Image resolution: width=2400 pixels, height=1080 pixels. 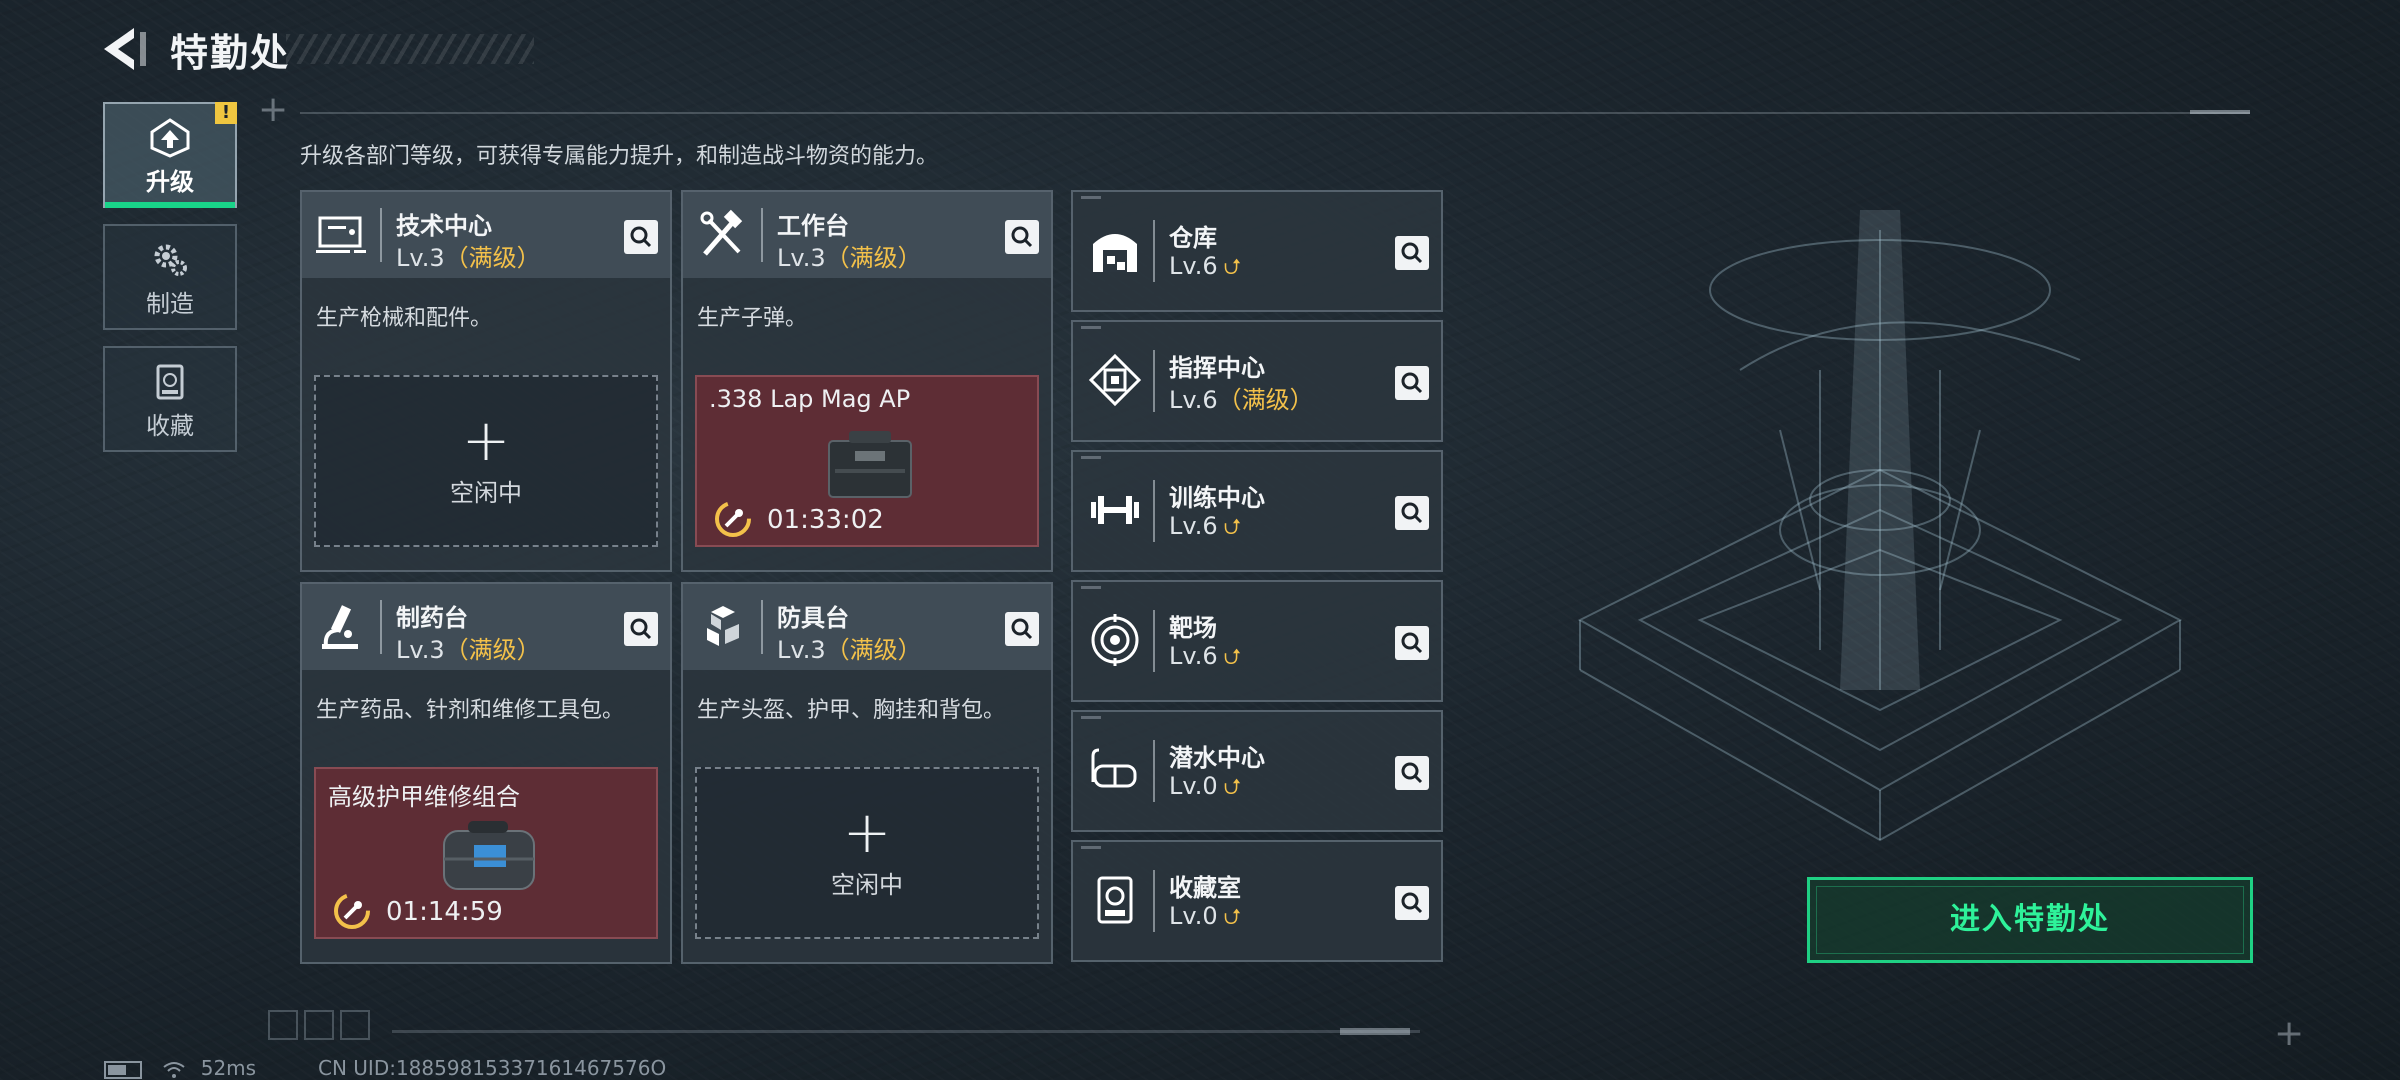 What do you see at coordinates (432, 618) in the screenshot?
I see `station-name: 制药台` at bounding box center [432, 618].